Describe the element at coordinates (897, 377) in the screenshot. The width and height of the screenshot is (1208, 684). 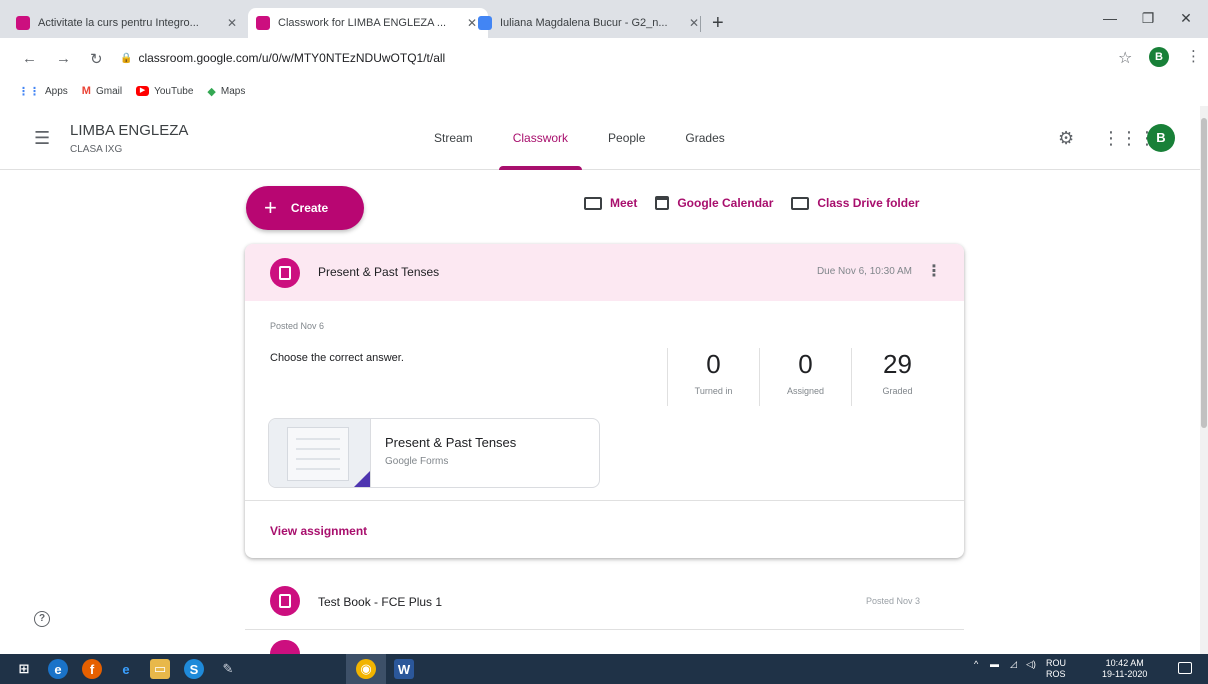
I see `stat-graded: 29 Graded` at that location.